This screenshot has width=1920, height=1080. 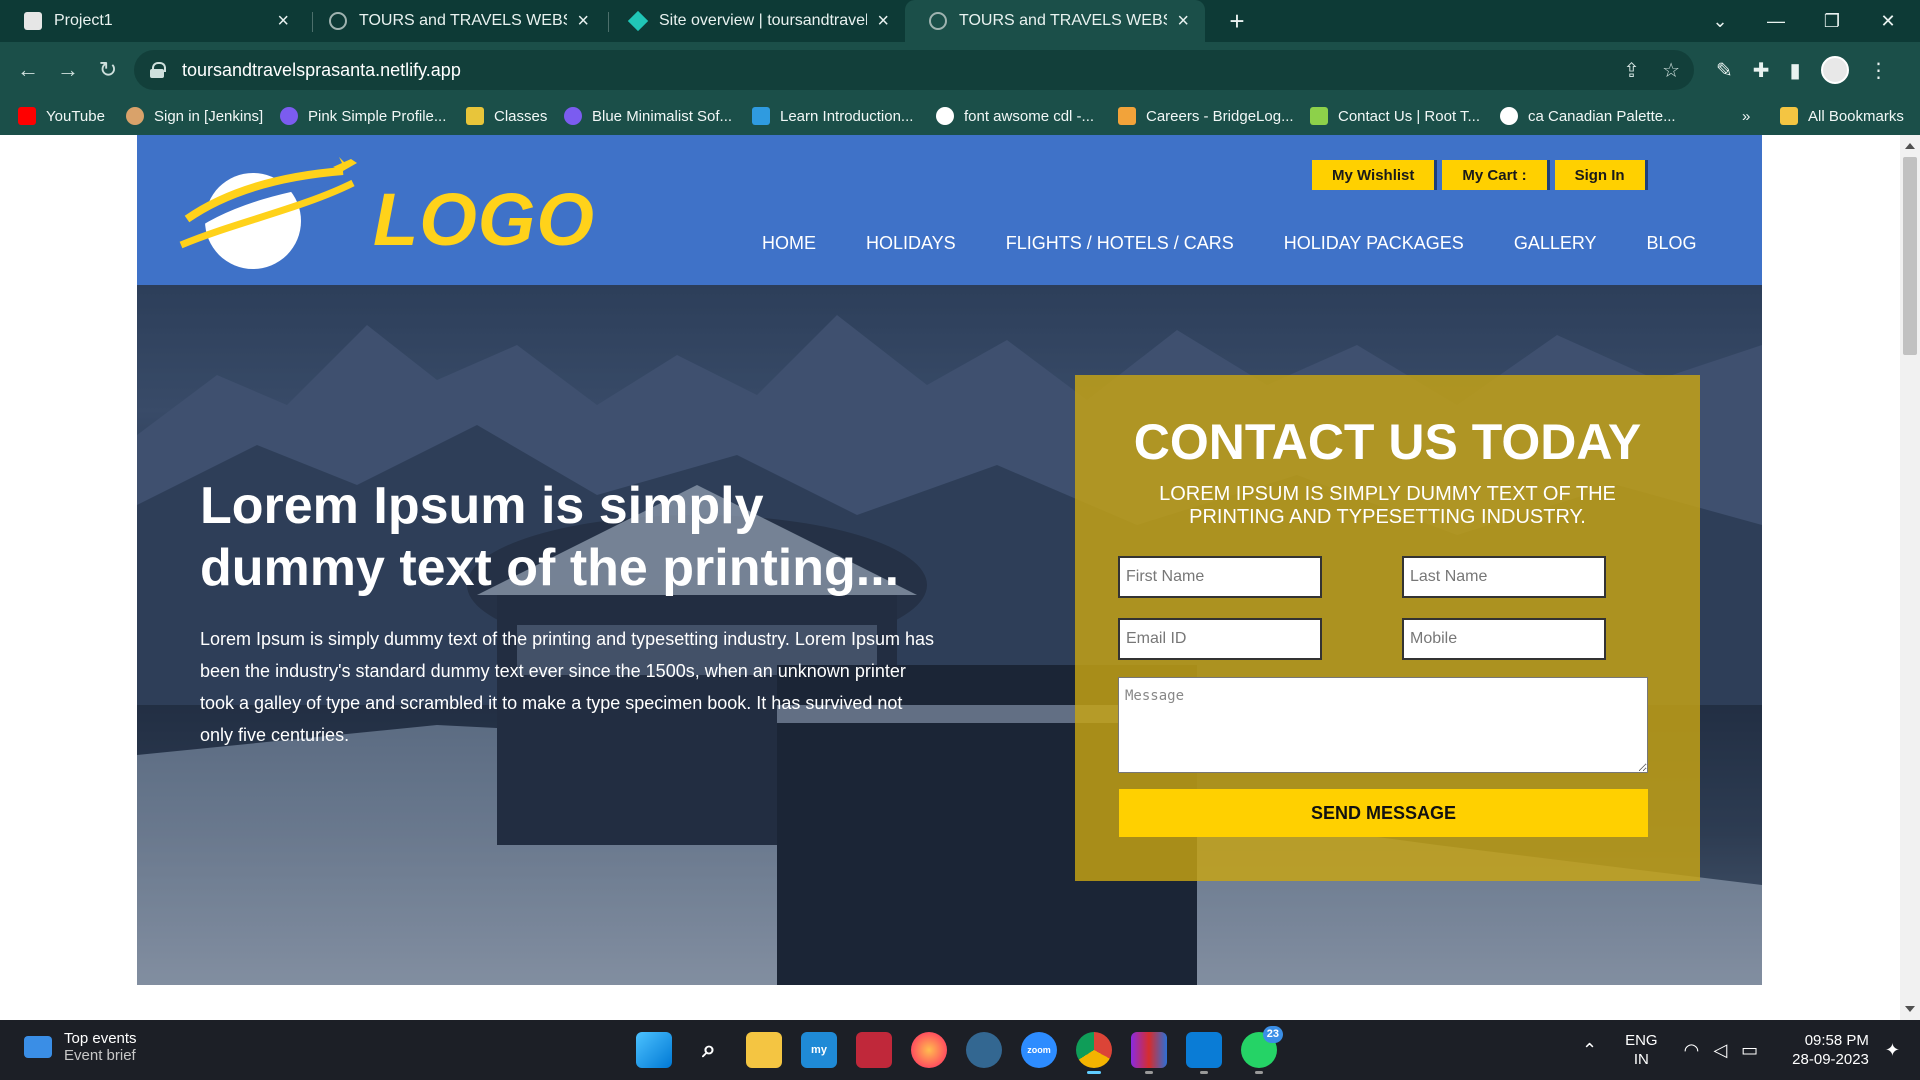 I want to click on top-buttons: My Wishlist My Cart : Sign In, so click(x=1480, y=175).